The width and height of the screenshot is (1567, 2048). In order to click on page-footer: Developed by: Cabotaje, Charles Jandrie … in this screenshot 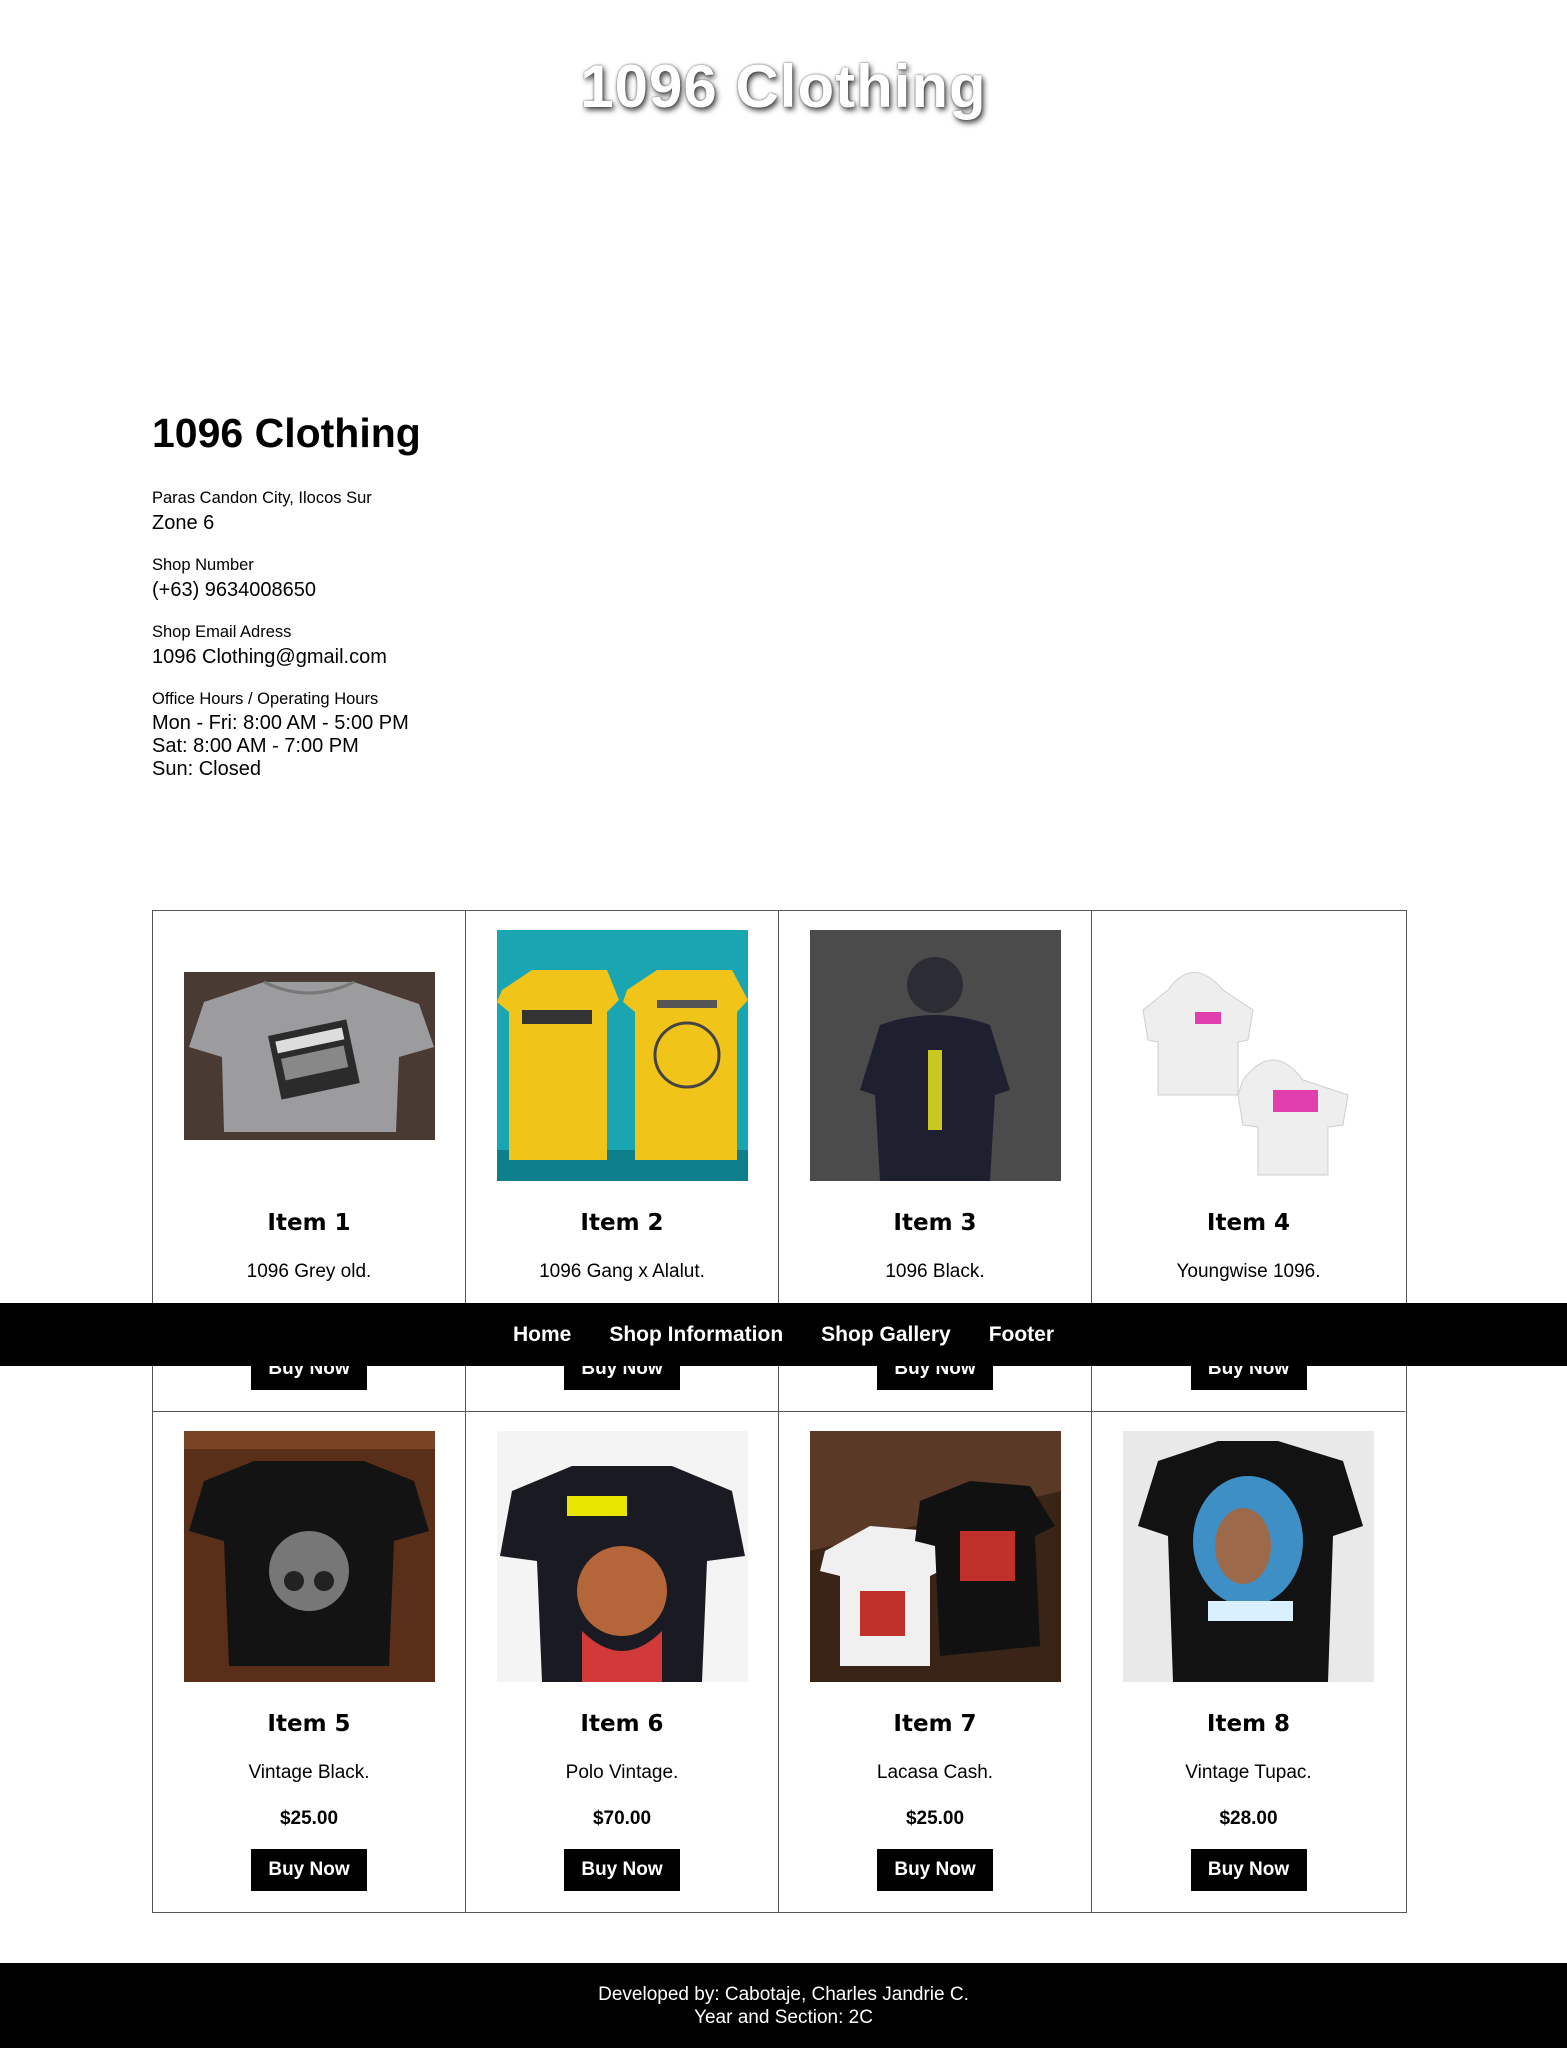, I will do `click(783, 2005)`.